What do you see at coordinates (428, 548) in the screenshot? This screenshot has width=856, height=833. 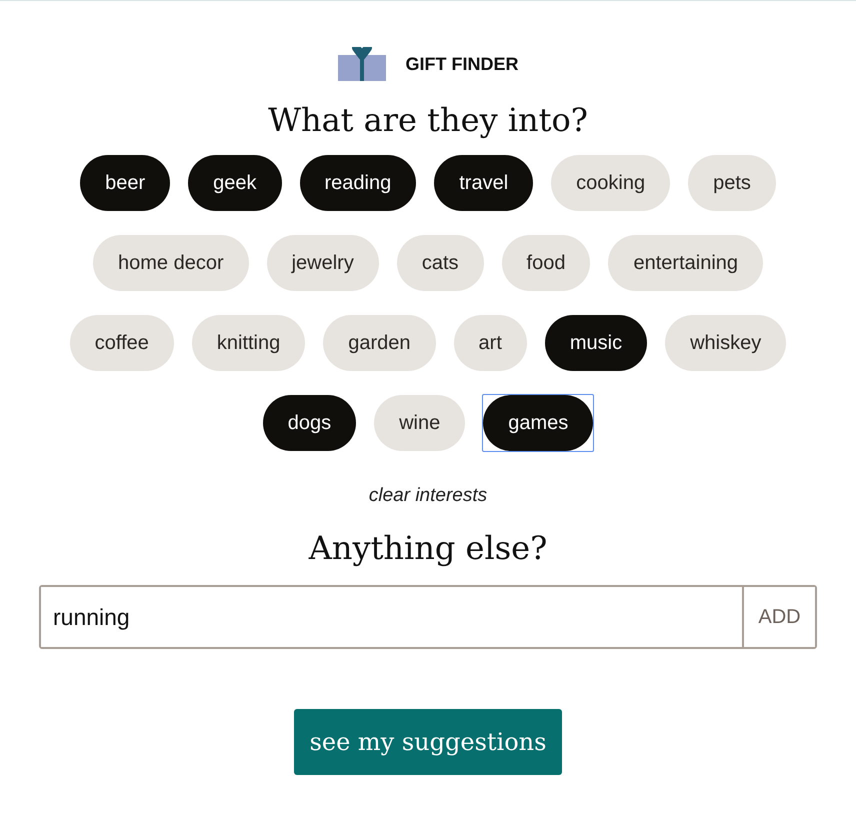 I see `anything-else-heading: Anything else?` at bounding box center [428, 548].